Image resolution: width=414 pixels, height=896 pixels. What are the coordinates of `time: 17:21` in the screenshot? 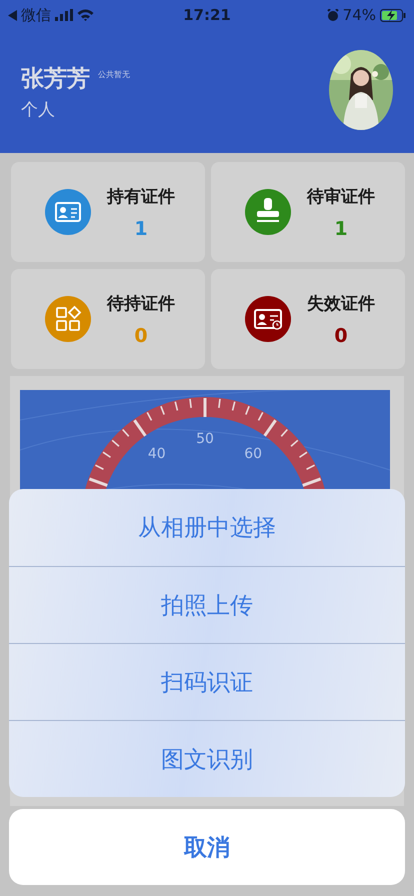 It's located at (207, 15).